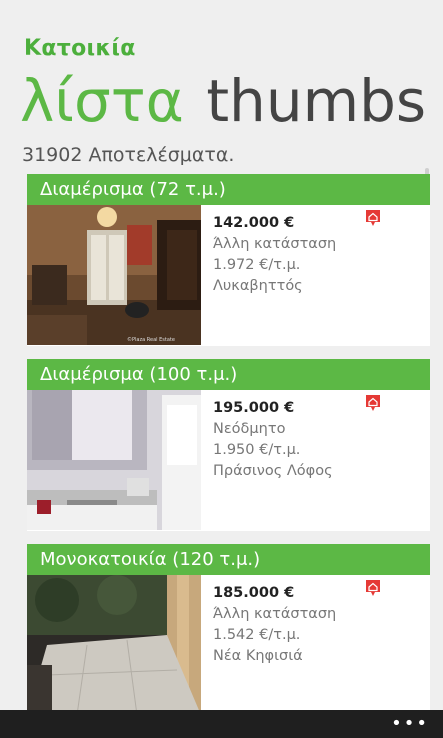 The height and width of the screenshot is (738, 443). Describe the element at coordinates (257, 635) in the screenshot. I see `listing-price-per-sqm: 1.542 €/τ.μ.` at that location.